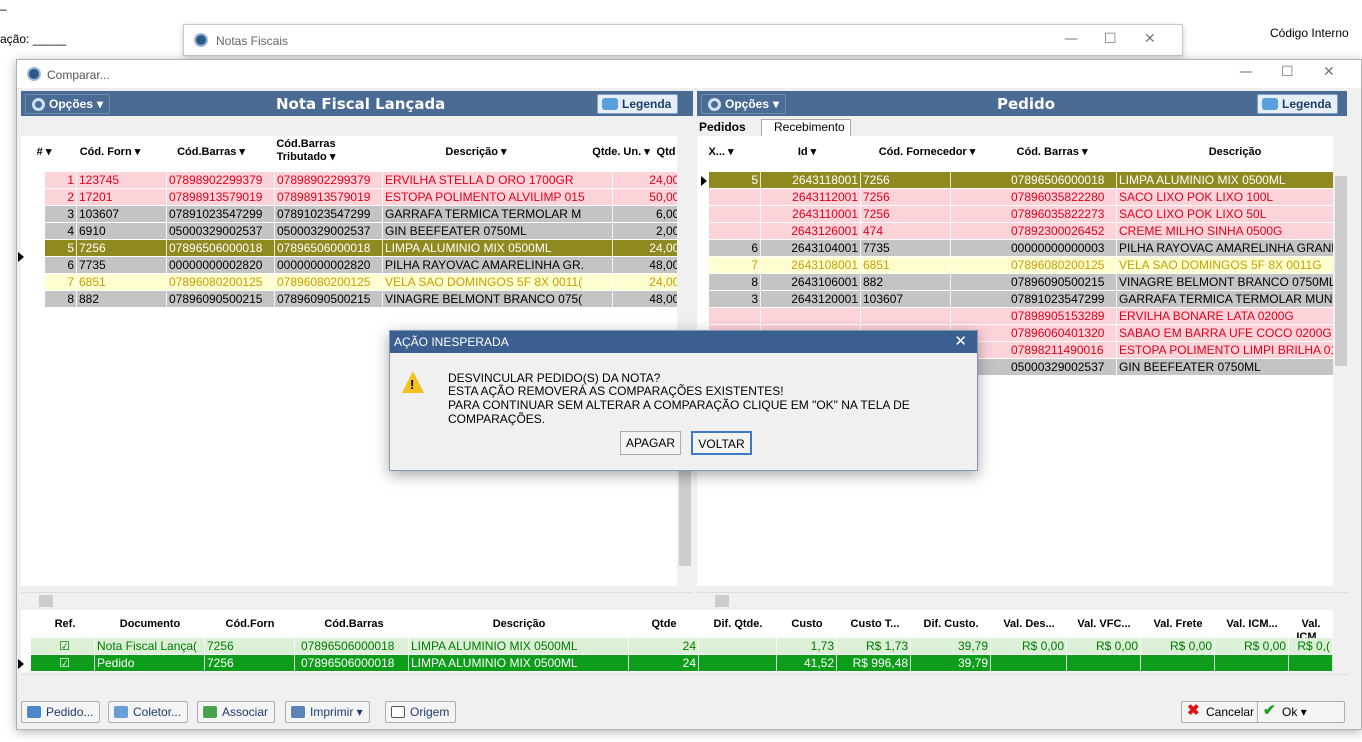  Describe the element at coordinates (722, 127) in the screenshot. I see `tab-pedidos: Pedidos` at that location.